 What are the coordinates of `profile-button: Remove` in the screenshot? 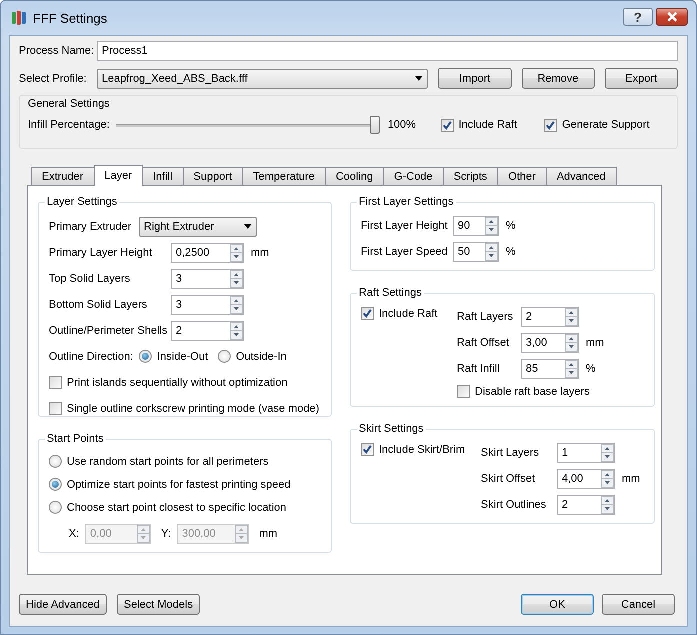 It's located at (558, 78).